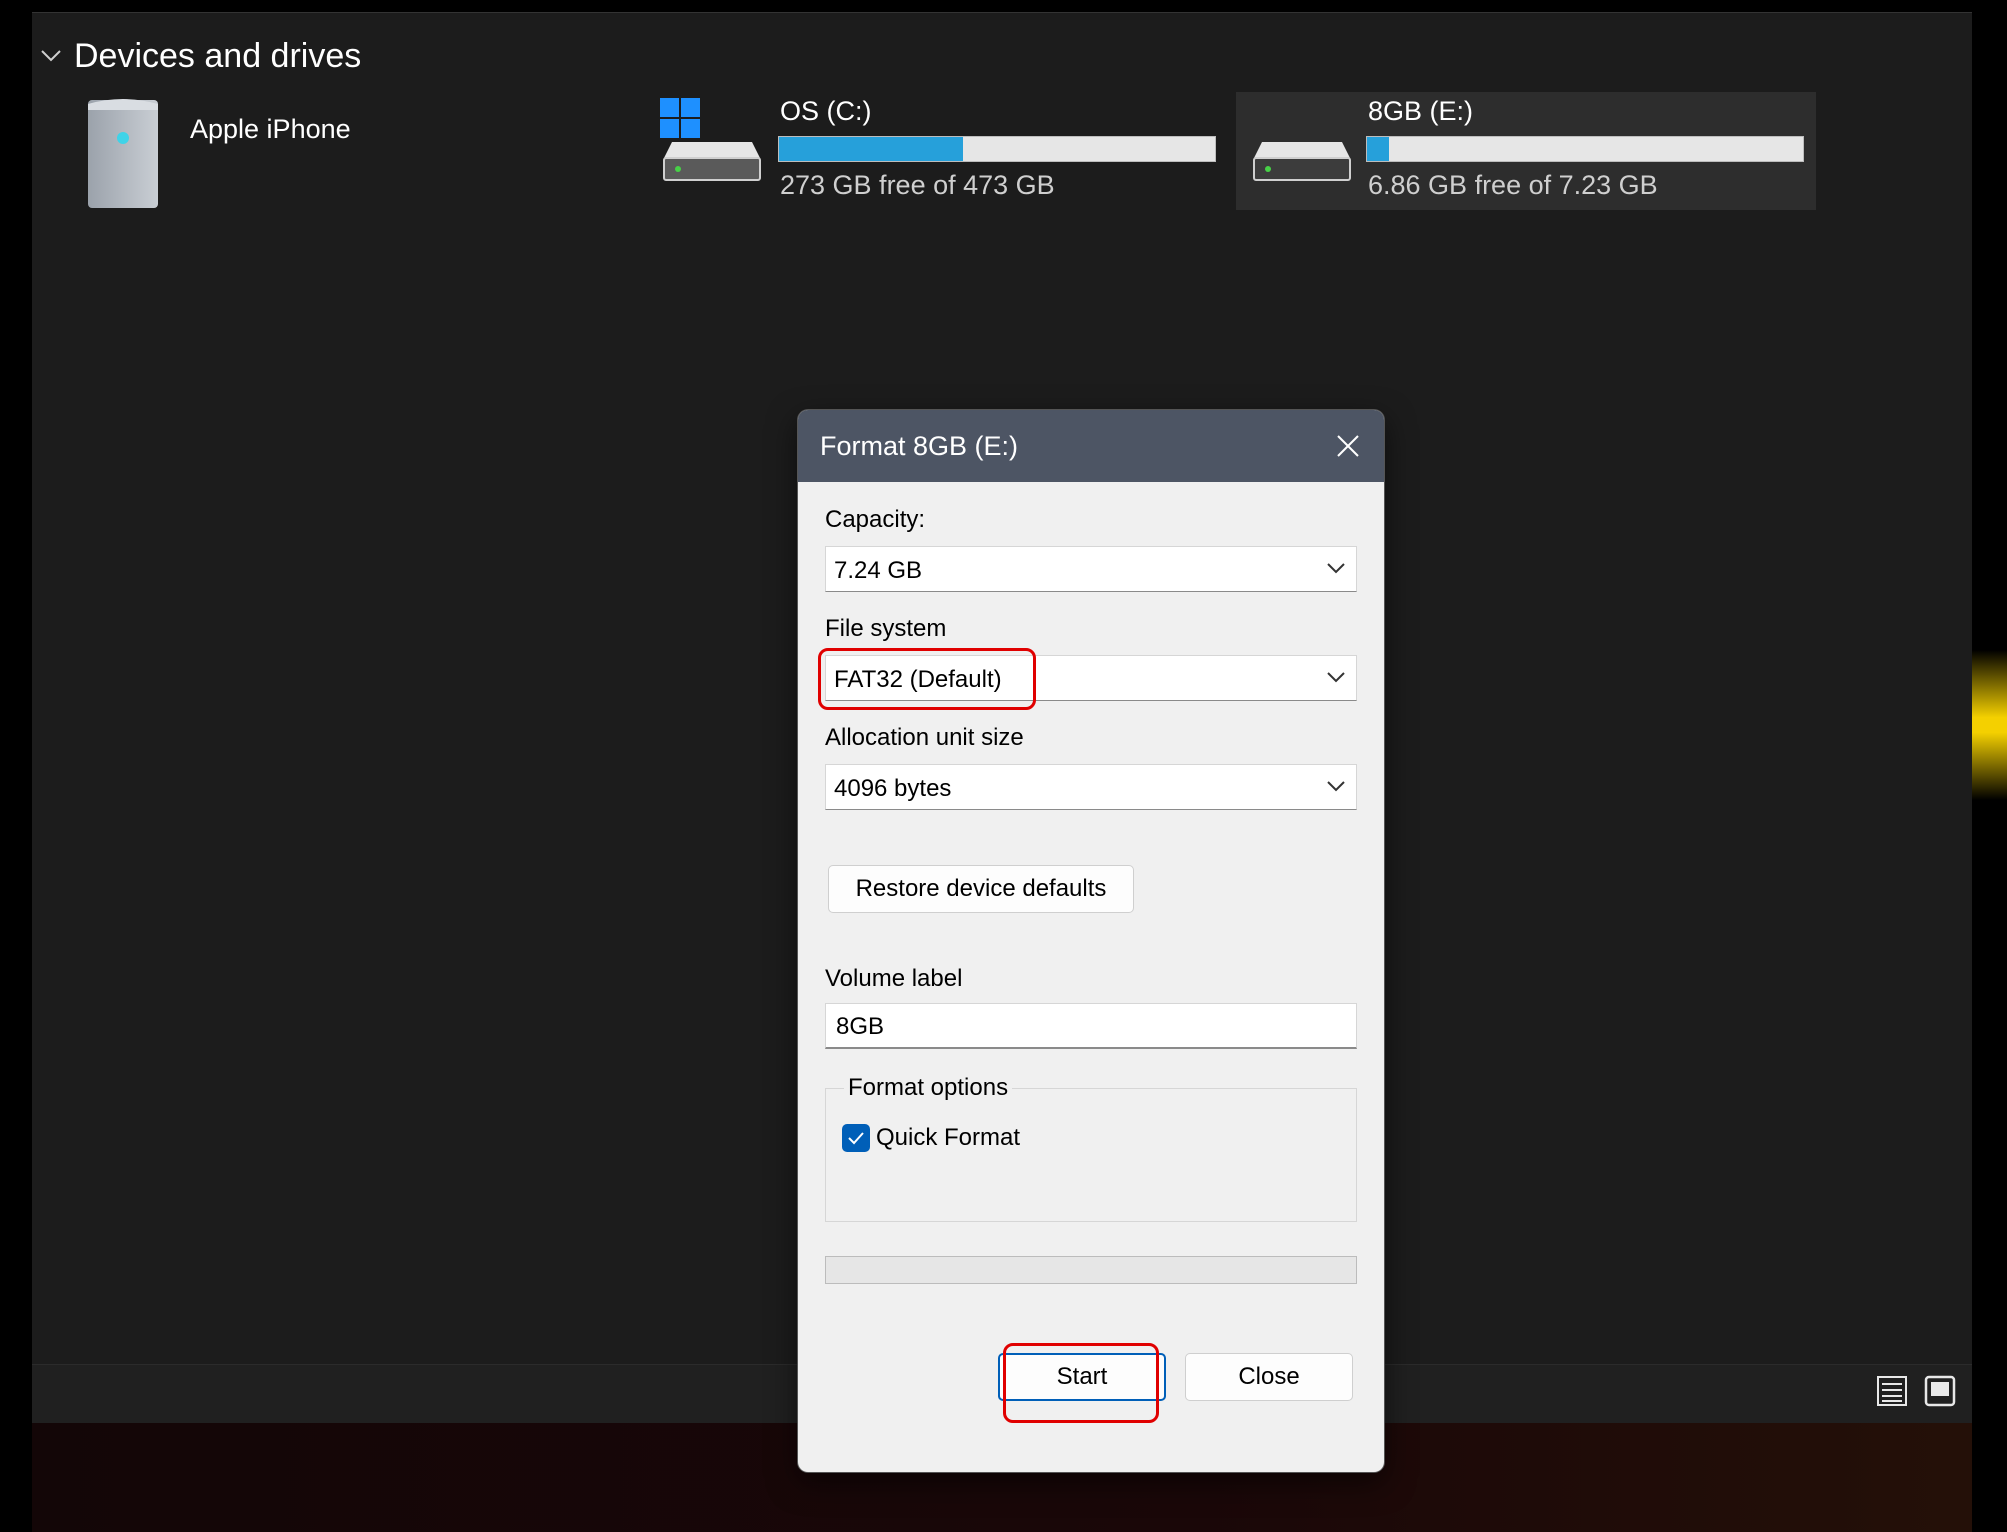 This screenshot has height=1532, width=2007. I want to click on allocation-value: 4096 bytes, so click(893, 788).